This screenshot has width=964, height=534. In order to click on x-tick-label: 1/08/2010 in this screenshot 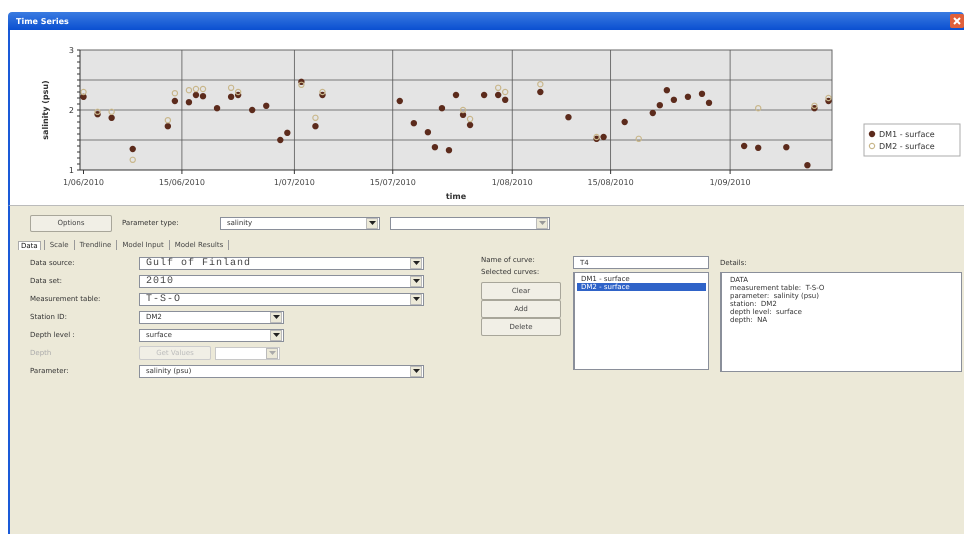, I will do `click(512, 182)`.